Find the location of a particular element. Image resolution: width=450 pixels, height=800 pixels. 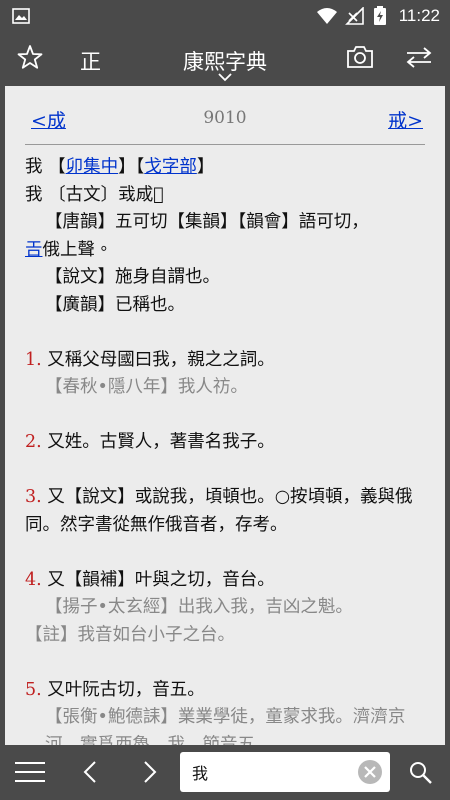

camera-icon is located at coordinates (360, 57).